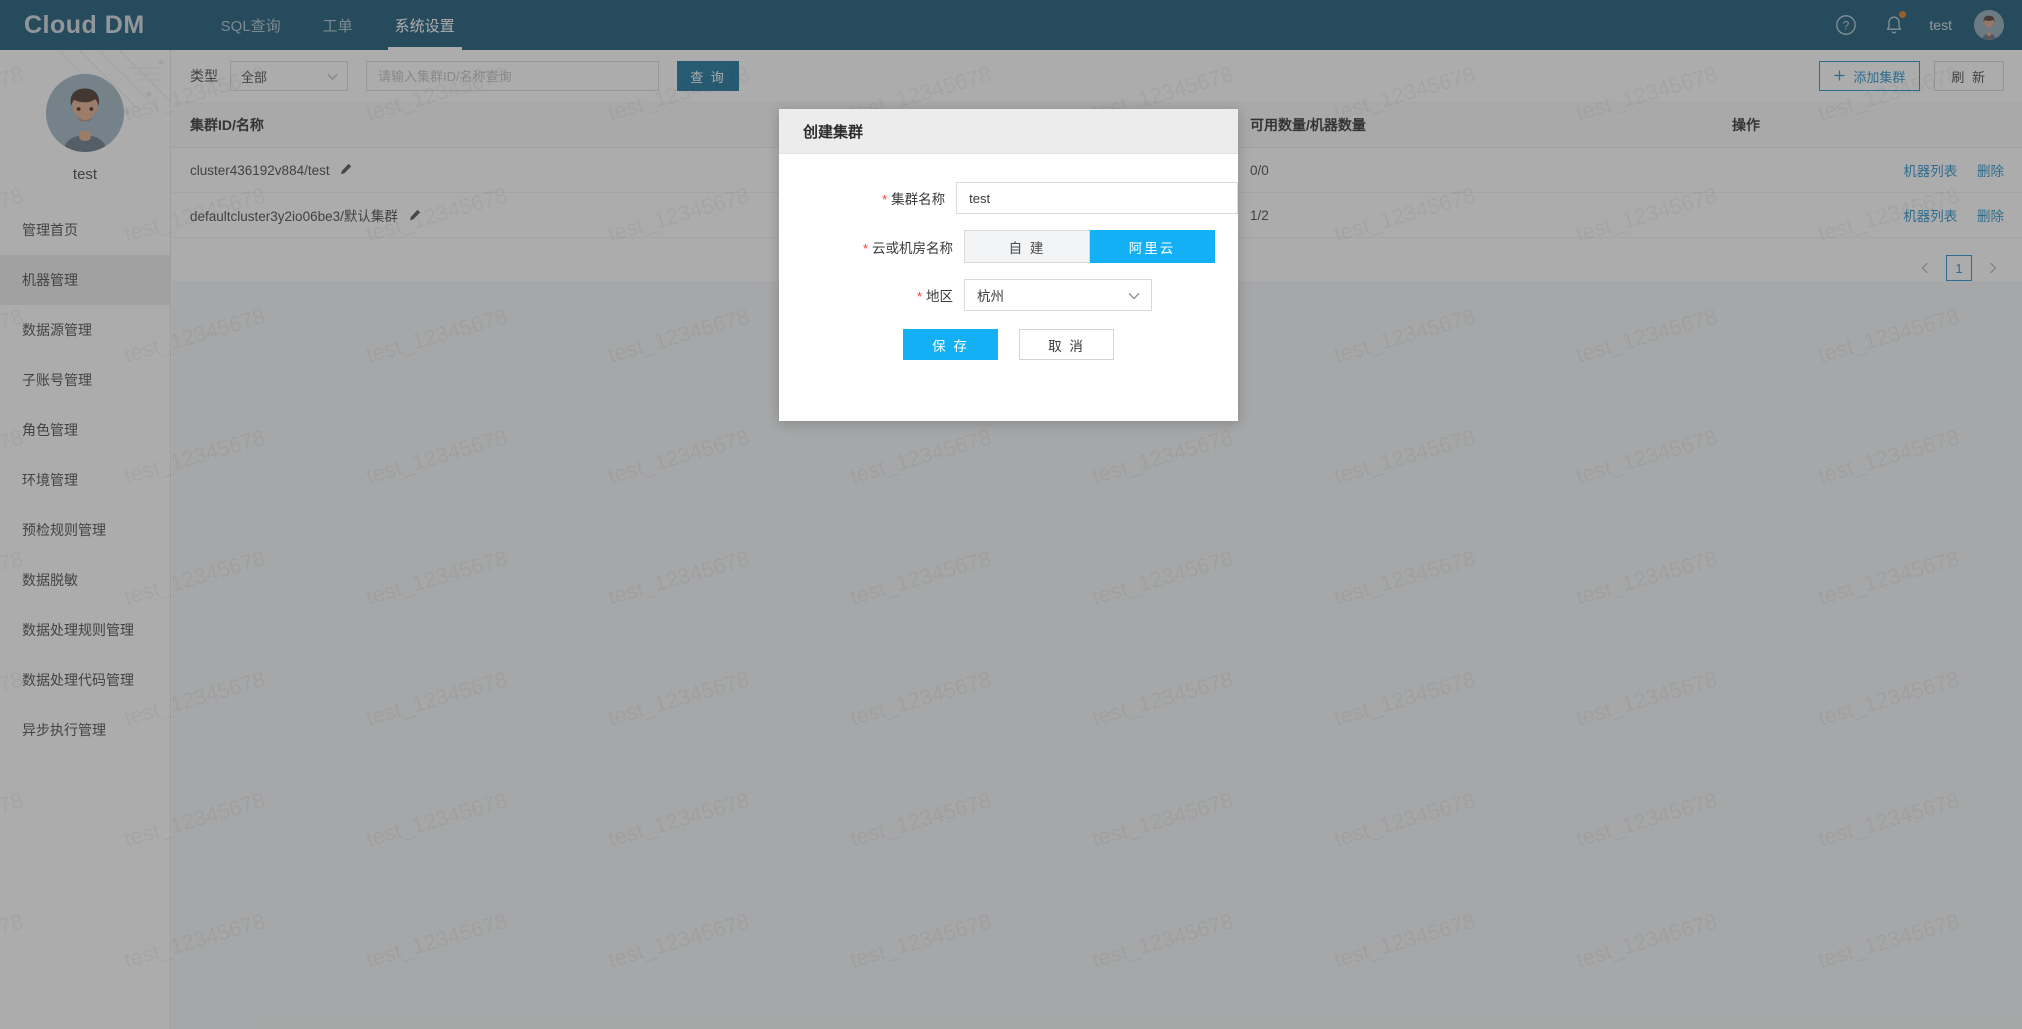  I want to click on label-cluster-name-text: 集群名称, so click(918, 199).